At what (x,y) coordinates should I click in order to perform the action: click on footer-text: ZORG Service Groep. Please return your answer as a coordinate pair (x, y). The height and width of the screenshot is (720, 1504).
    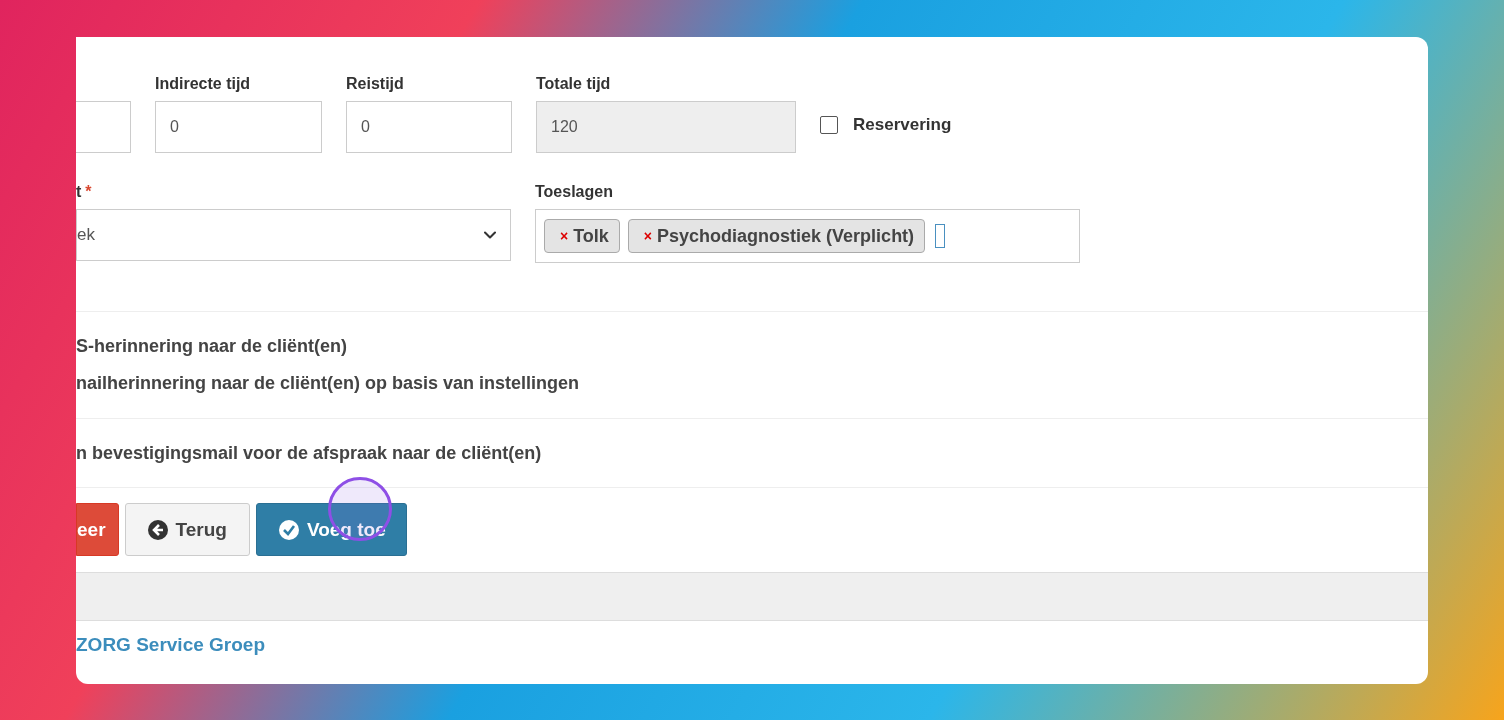
    Looking at the image, I should click on (171, 644).